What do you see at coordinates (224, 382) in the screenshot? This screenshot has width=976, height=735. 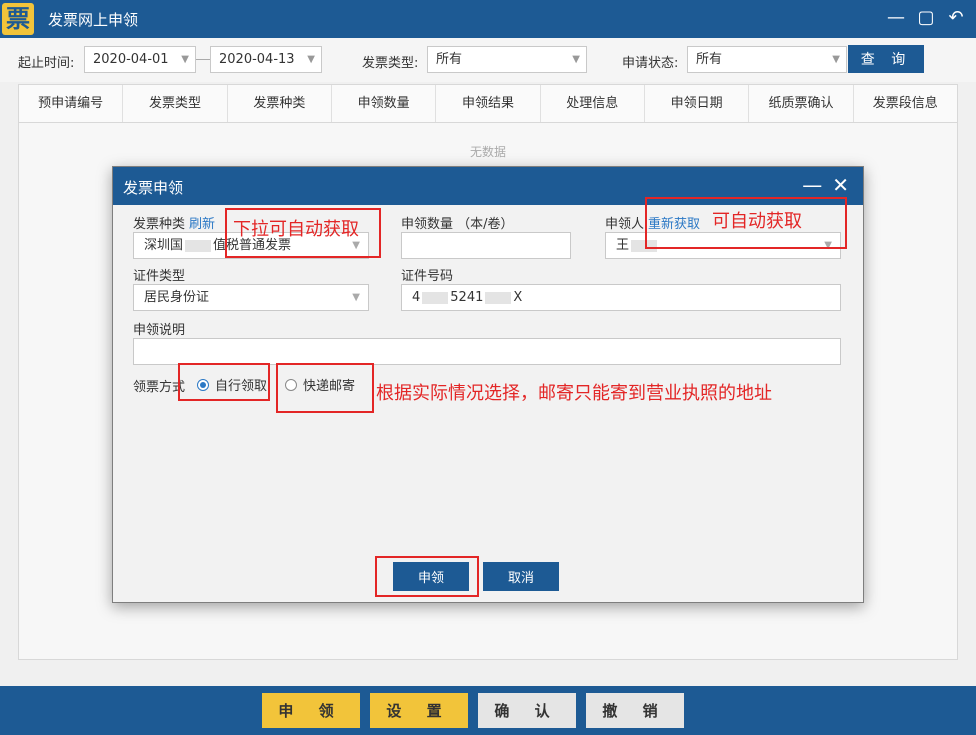 I see `annotation-box-self` at bounding box center [224, 382].